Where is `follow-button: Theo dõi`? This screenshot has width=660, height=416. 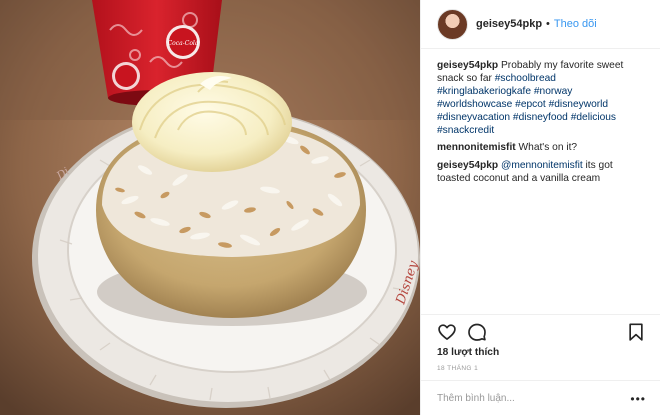 follow-button: Theo dõi is located at coordinates (575, 24).